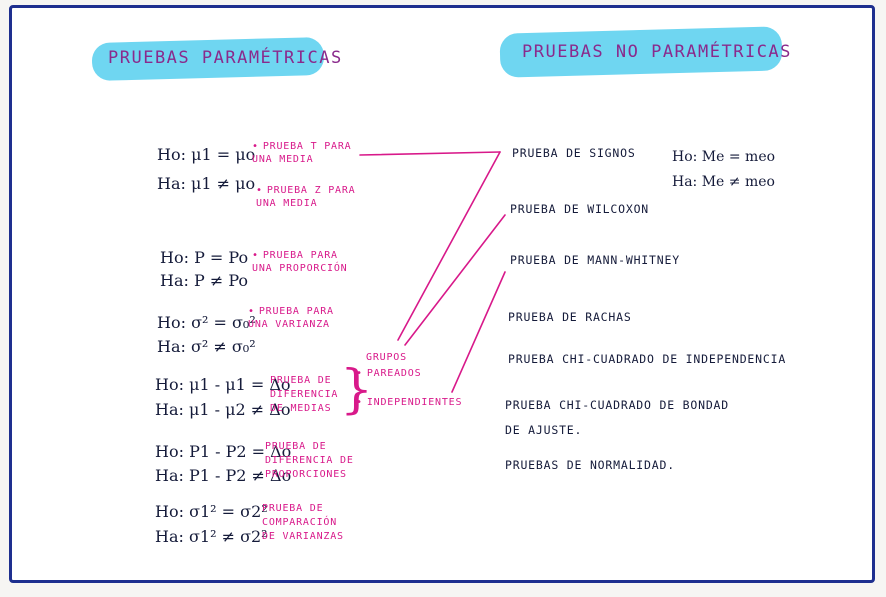  What do you see at coordinates (388, 373) in the screenshot?
I see `label-pareados: Pareados` at bounding box center [388, 373].